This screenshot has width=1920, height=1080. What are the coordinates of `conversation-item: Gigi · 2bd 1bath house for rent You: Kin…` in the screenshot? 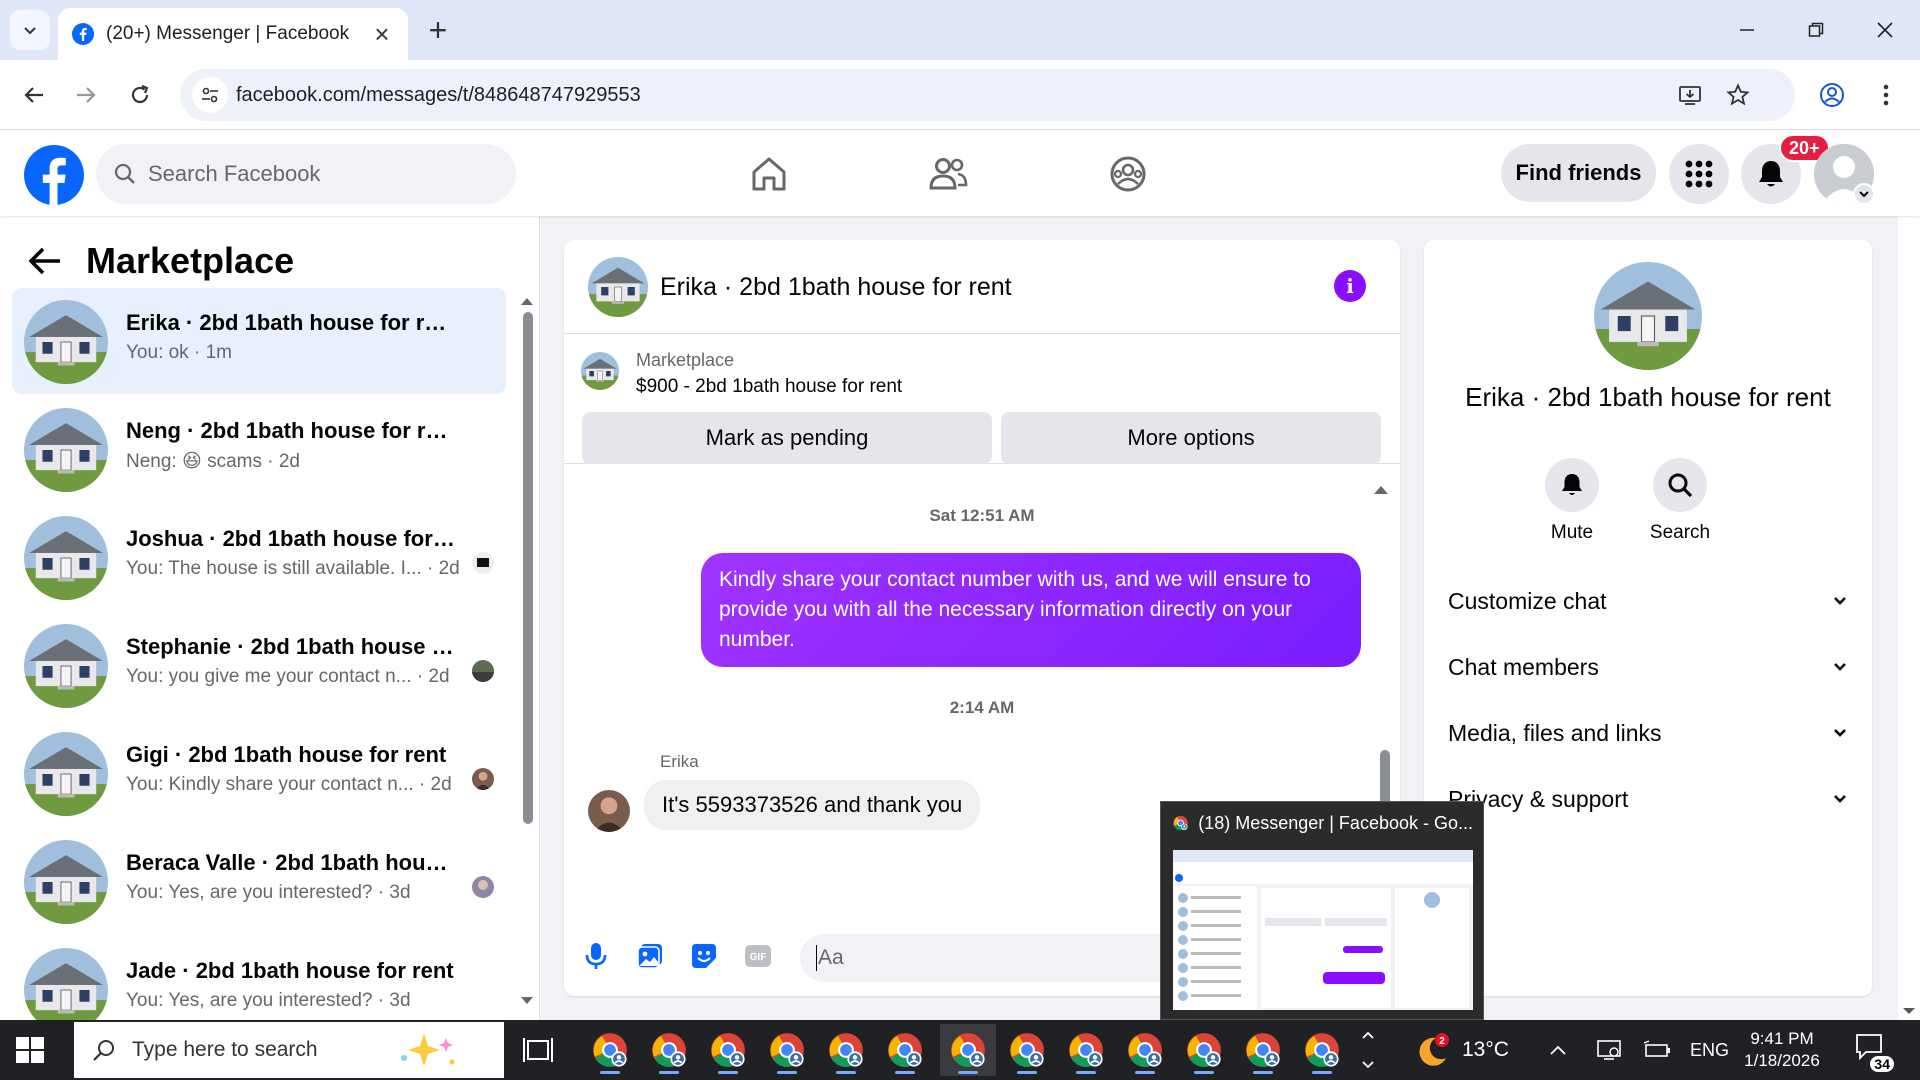 It's located at (259, 773).